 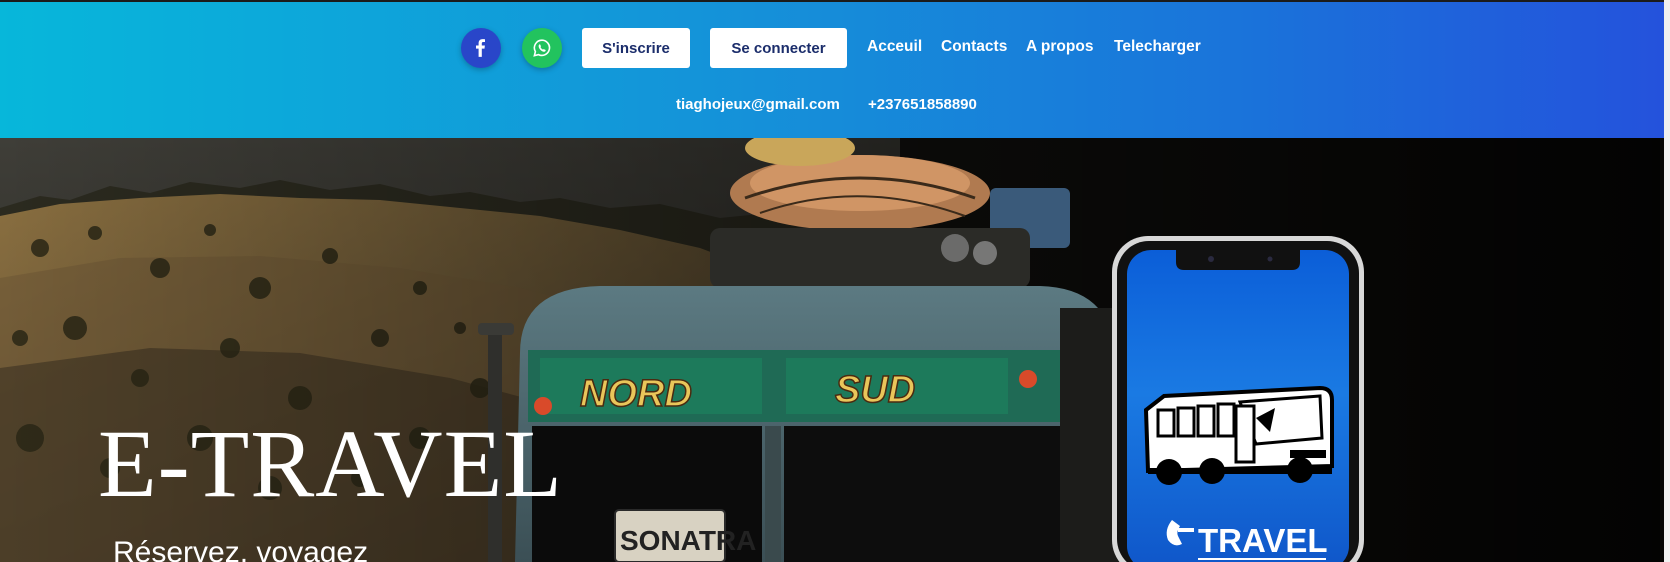 What do you see at coordinates (1157, 47) in the screenshot?
I see `nav-link-download: Telecharger` at bounding box center [1157, 47].